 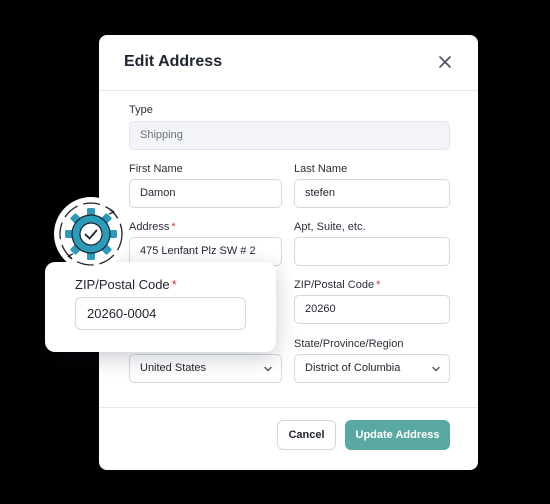 What do you see at coordinates (353, 368) in the screenshot?
I see `state-value: District of Columbia` at bounding box center [353, 368].